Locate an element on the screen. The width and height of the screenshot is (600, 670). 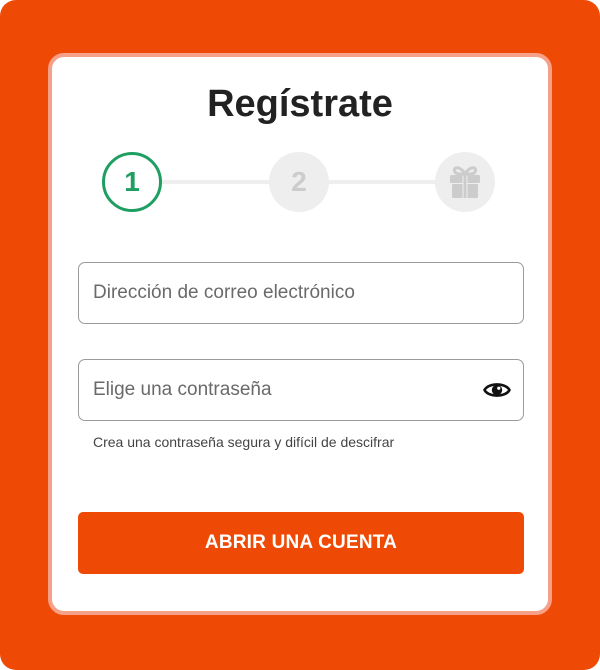
step-2-indicator: 2 is located at coordinates (299, 182).